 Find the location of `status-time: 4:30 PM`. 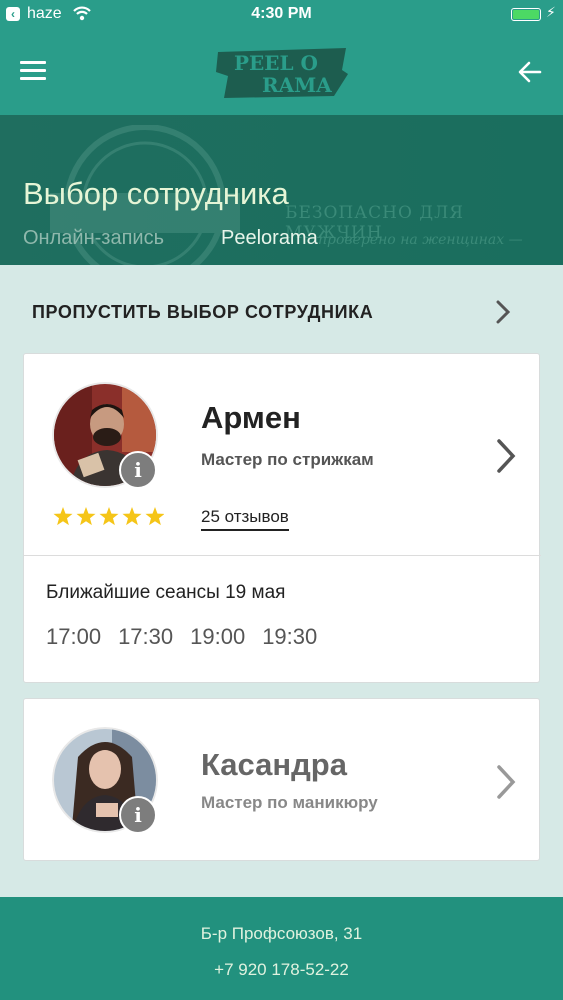

status-time: 4:30 PM is located at coordinates (281, 13).